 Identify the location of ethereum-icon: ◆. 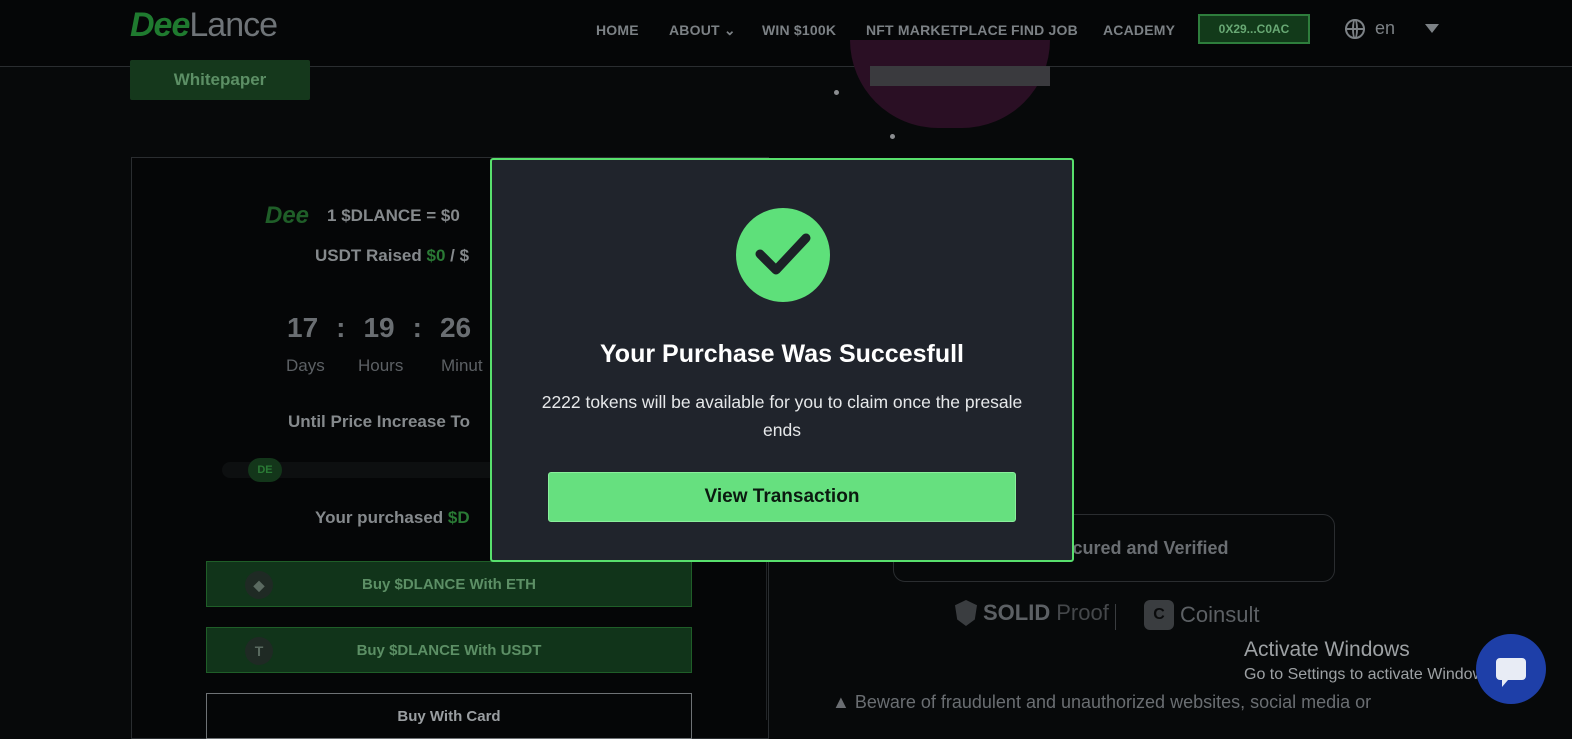
(259, 585).